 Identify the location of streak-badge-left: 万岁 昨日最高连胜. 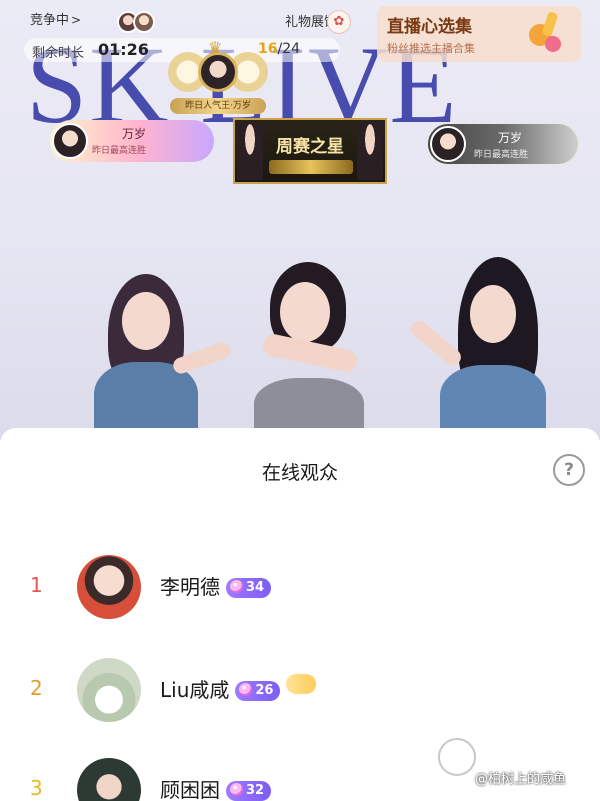
(132, 141).